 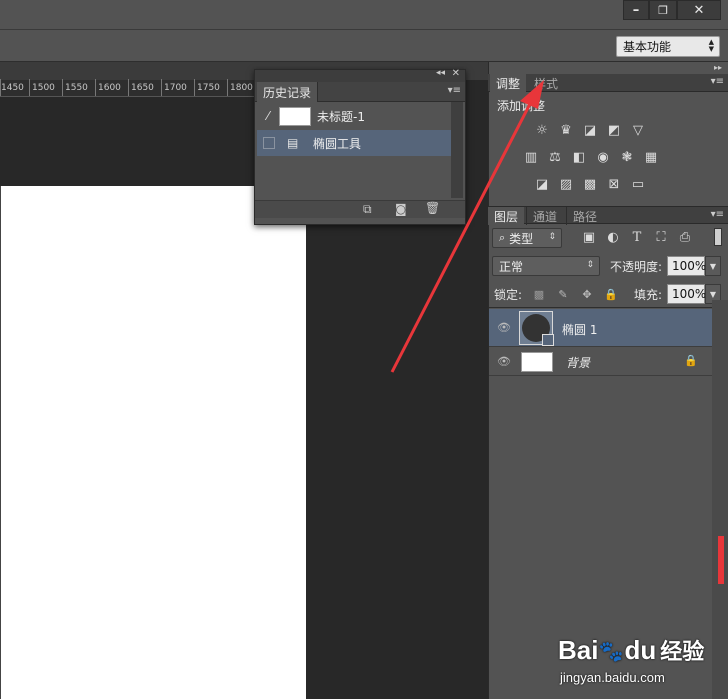 What do you see at coordinates (341, 116) in the screenshot?
I see `snapshot-label: 未标题-1` at bounding box center [341, 116].